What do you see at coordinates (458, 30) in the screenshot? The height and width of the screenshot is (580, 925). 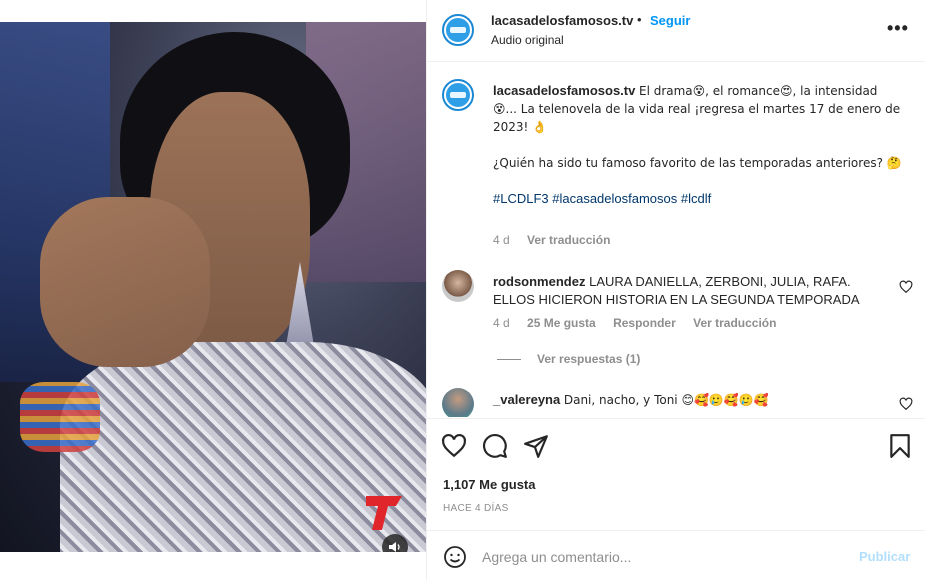 I see `avatar` at bounding box center [458, 30].